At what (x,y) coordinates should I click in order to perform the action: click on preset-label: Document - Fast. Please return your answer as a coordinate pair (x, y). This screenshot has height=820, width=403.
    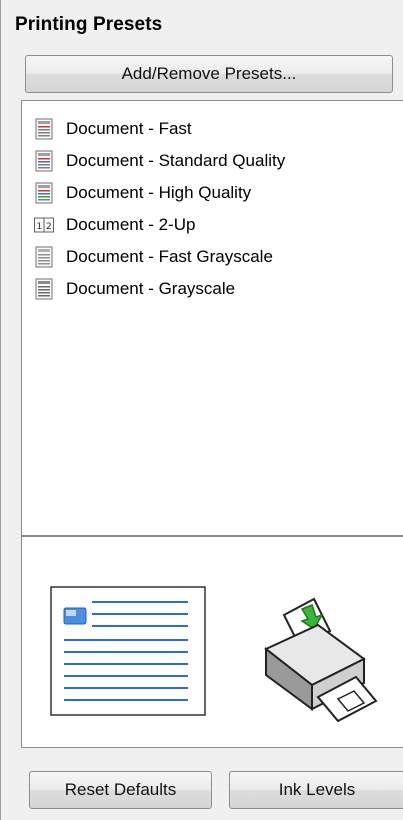
    Looking at the image, I should click on (129, 128).